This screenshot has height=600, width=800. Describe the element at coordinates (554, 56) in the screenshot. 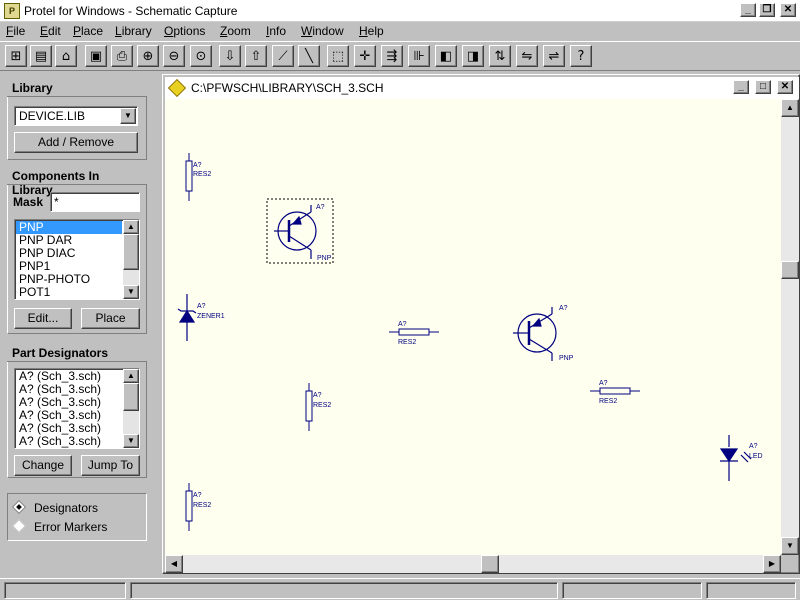

I see `erc-icon: ⇌` at that location.